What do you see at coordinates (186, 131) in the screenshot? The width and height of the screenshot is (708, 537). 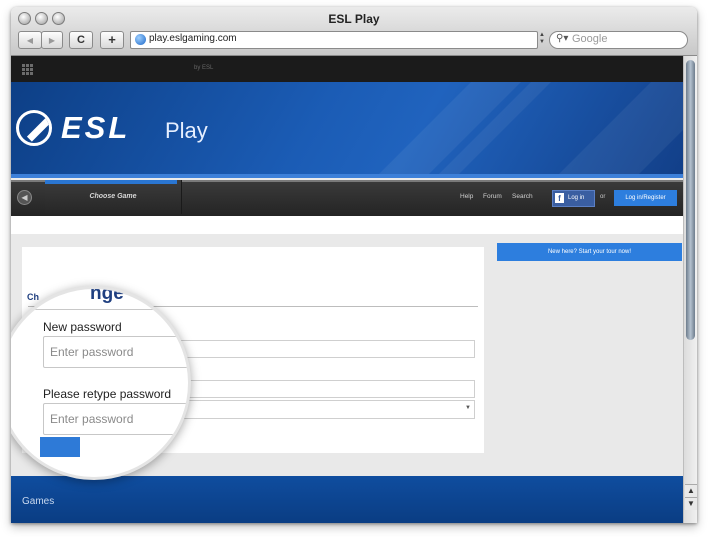 I see `logo-play-text: Play` at bounding box center [186, 131].